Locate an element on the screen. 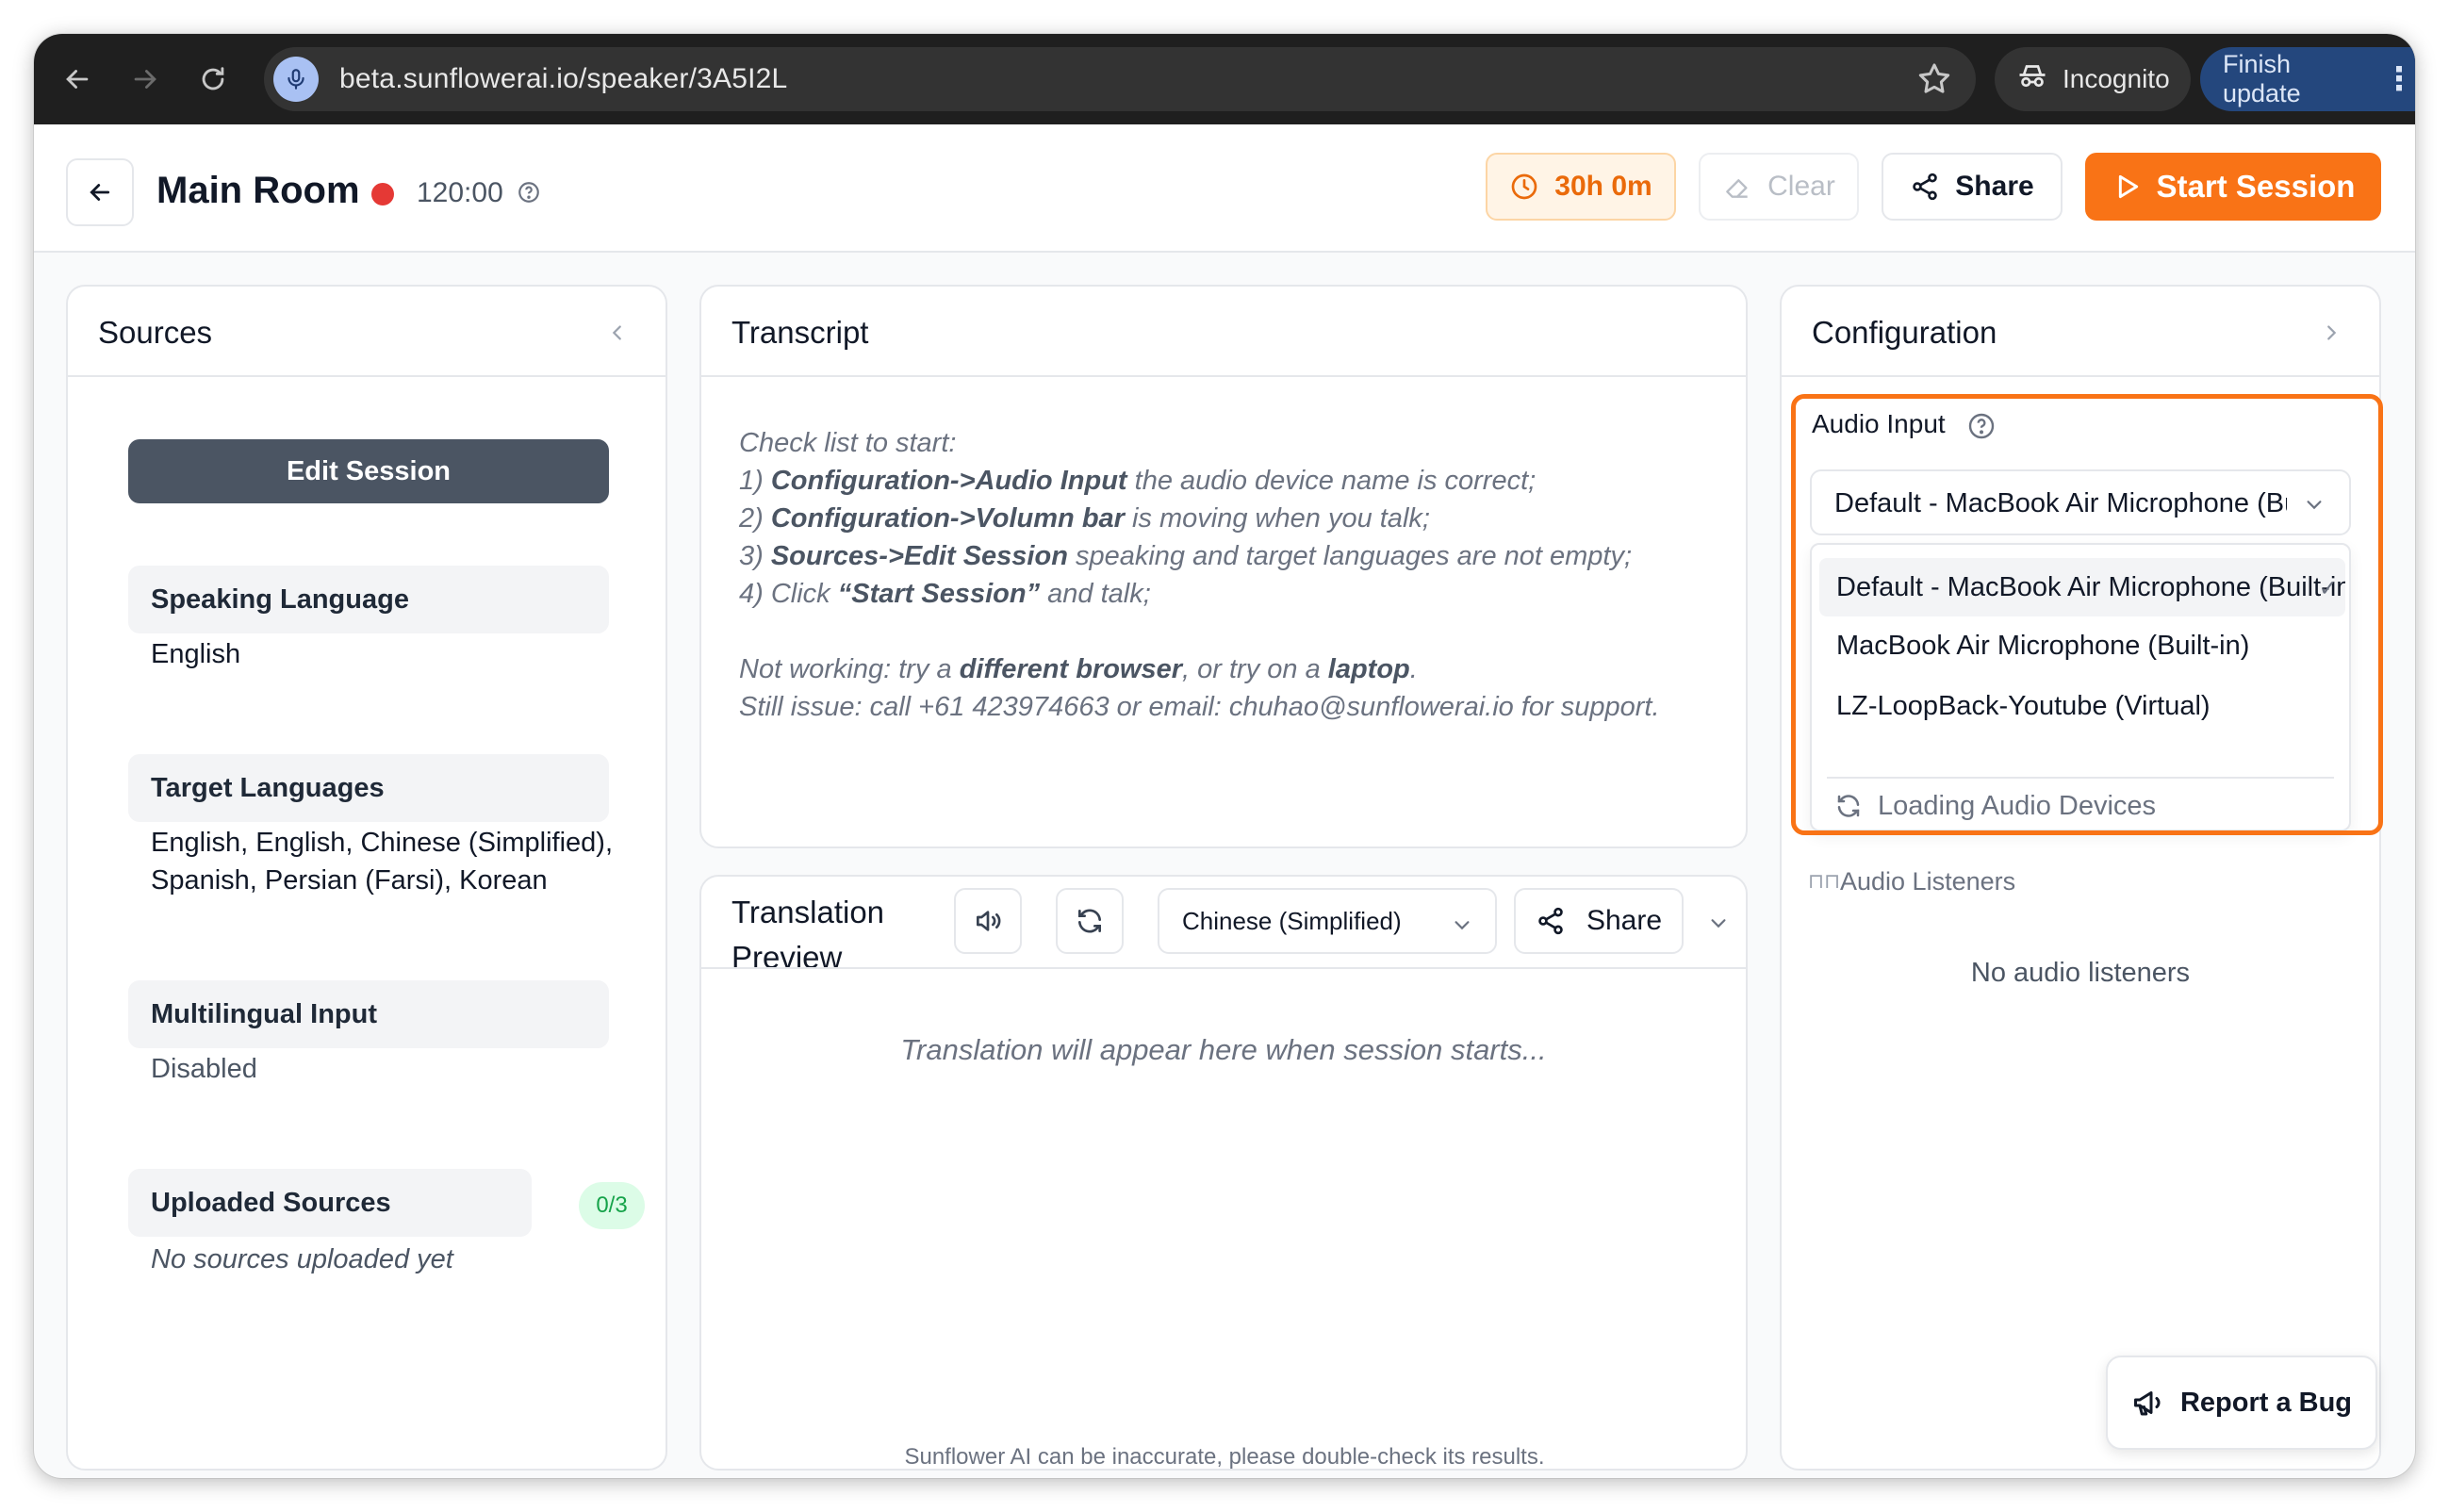 The height and width of the screenshot is (1512, 2449). edit-session-button: Edit Session is located at coordinates (368, 471).